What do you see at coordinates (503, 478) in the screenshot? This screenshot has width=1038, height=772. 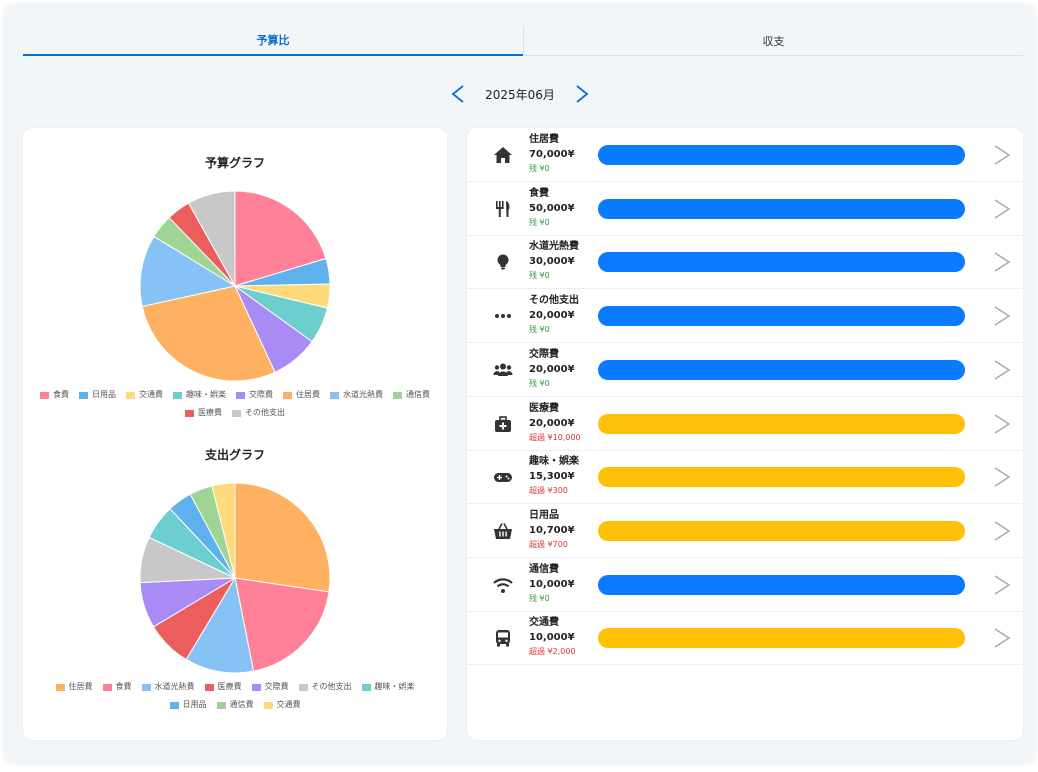 I see `gamepad-icon` at bounding box center [503, 478].